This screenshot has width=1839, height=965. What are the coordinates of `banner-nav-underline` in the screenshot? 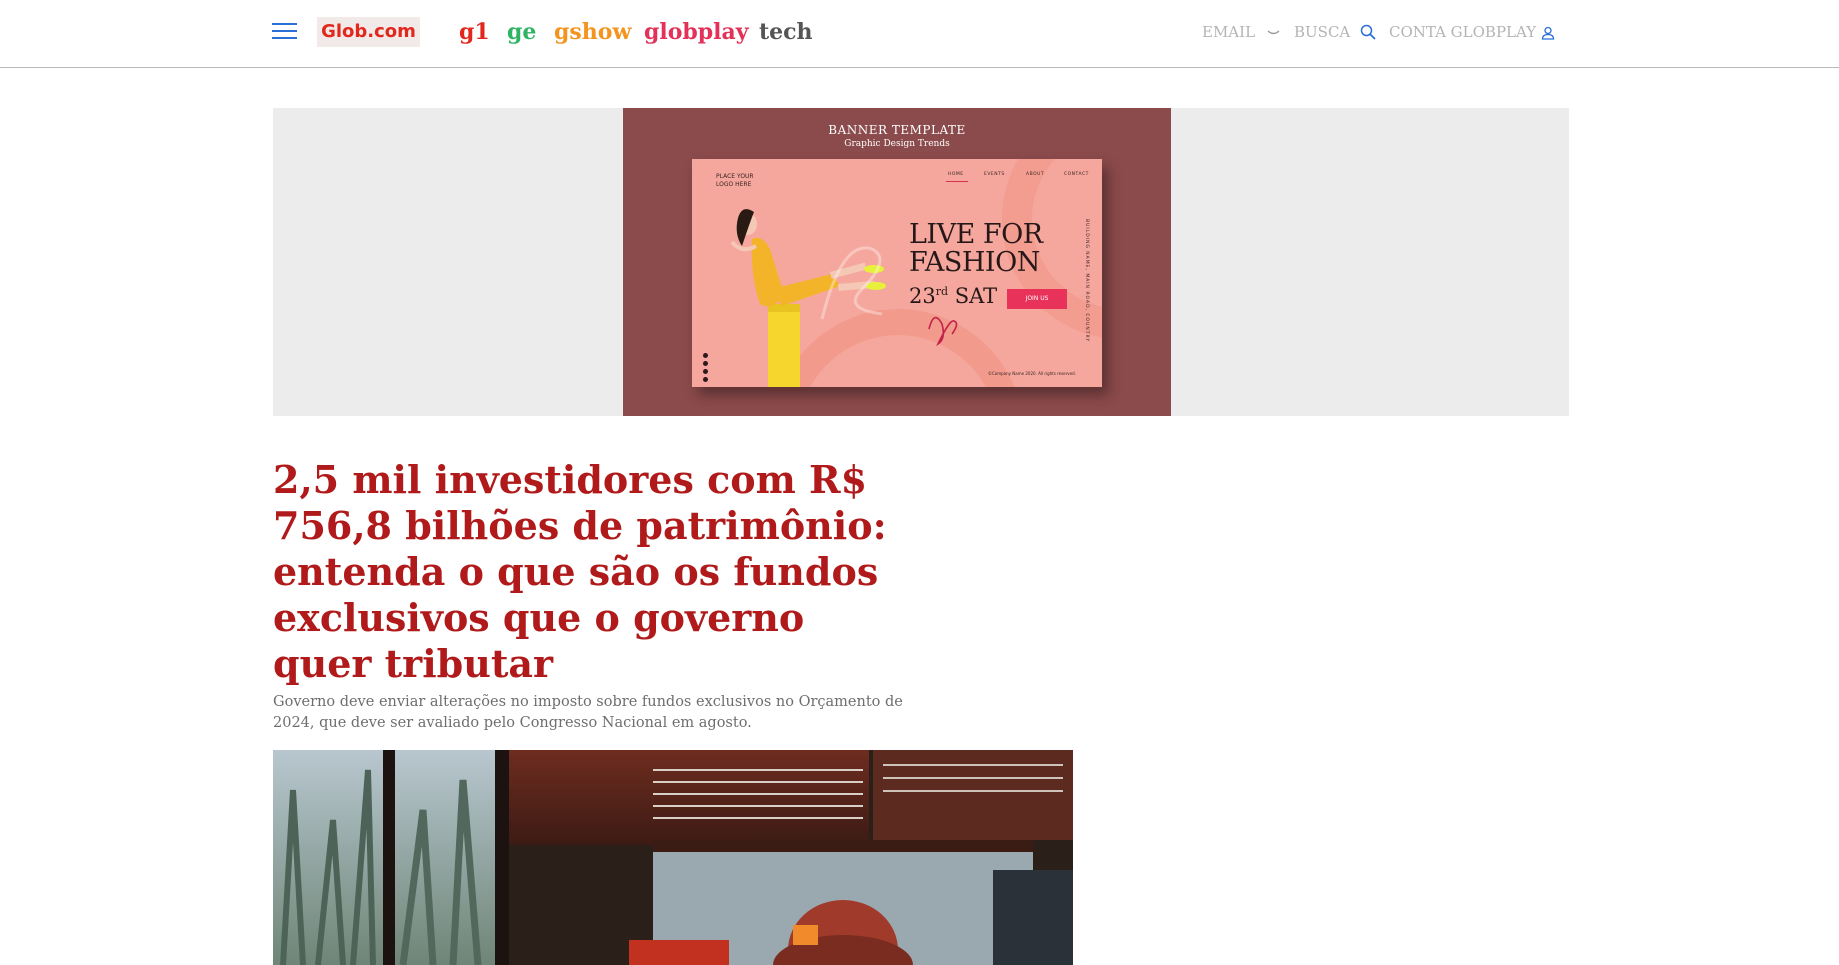 It's located at (957, 181).